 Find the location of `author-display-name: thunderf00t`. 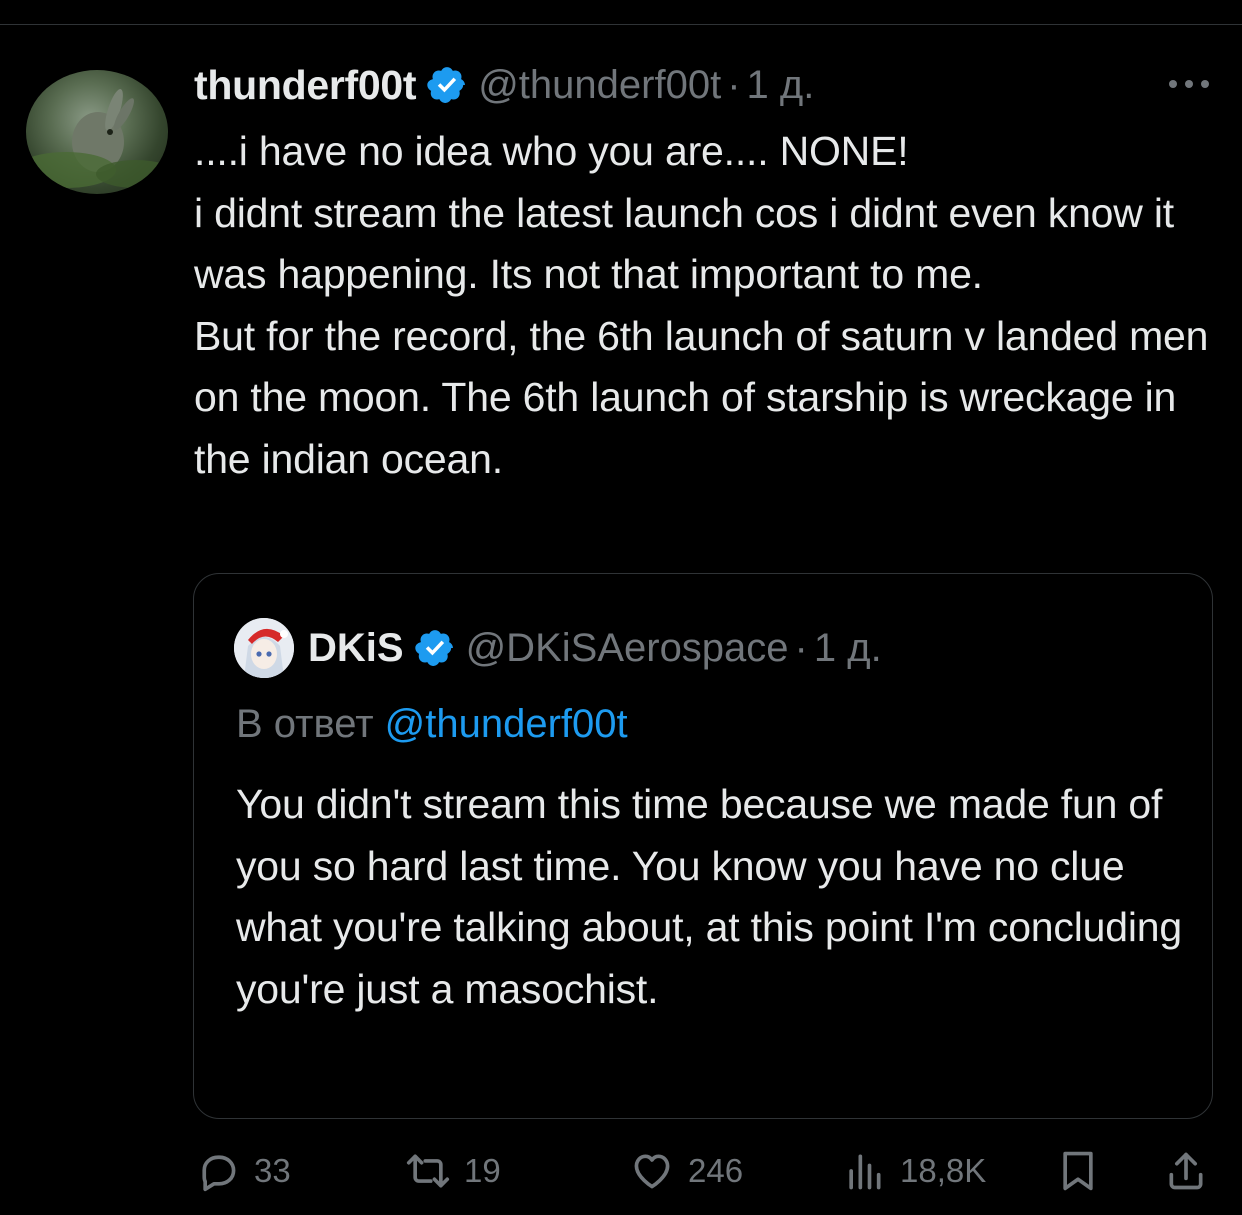

author-display-name: thunderf00t is located at coordinates (305, 85).